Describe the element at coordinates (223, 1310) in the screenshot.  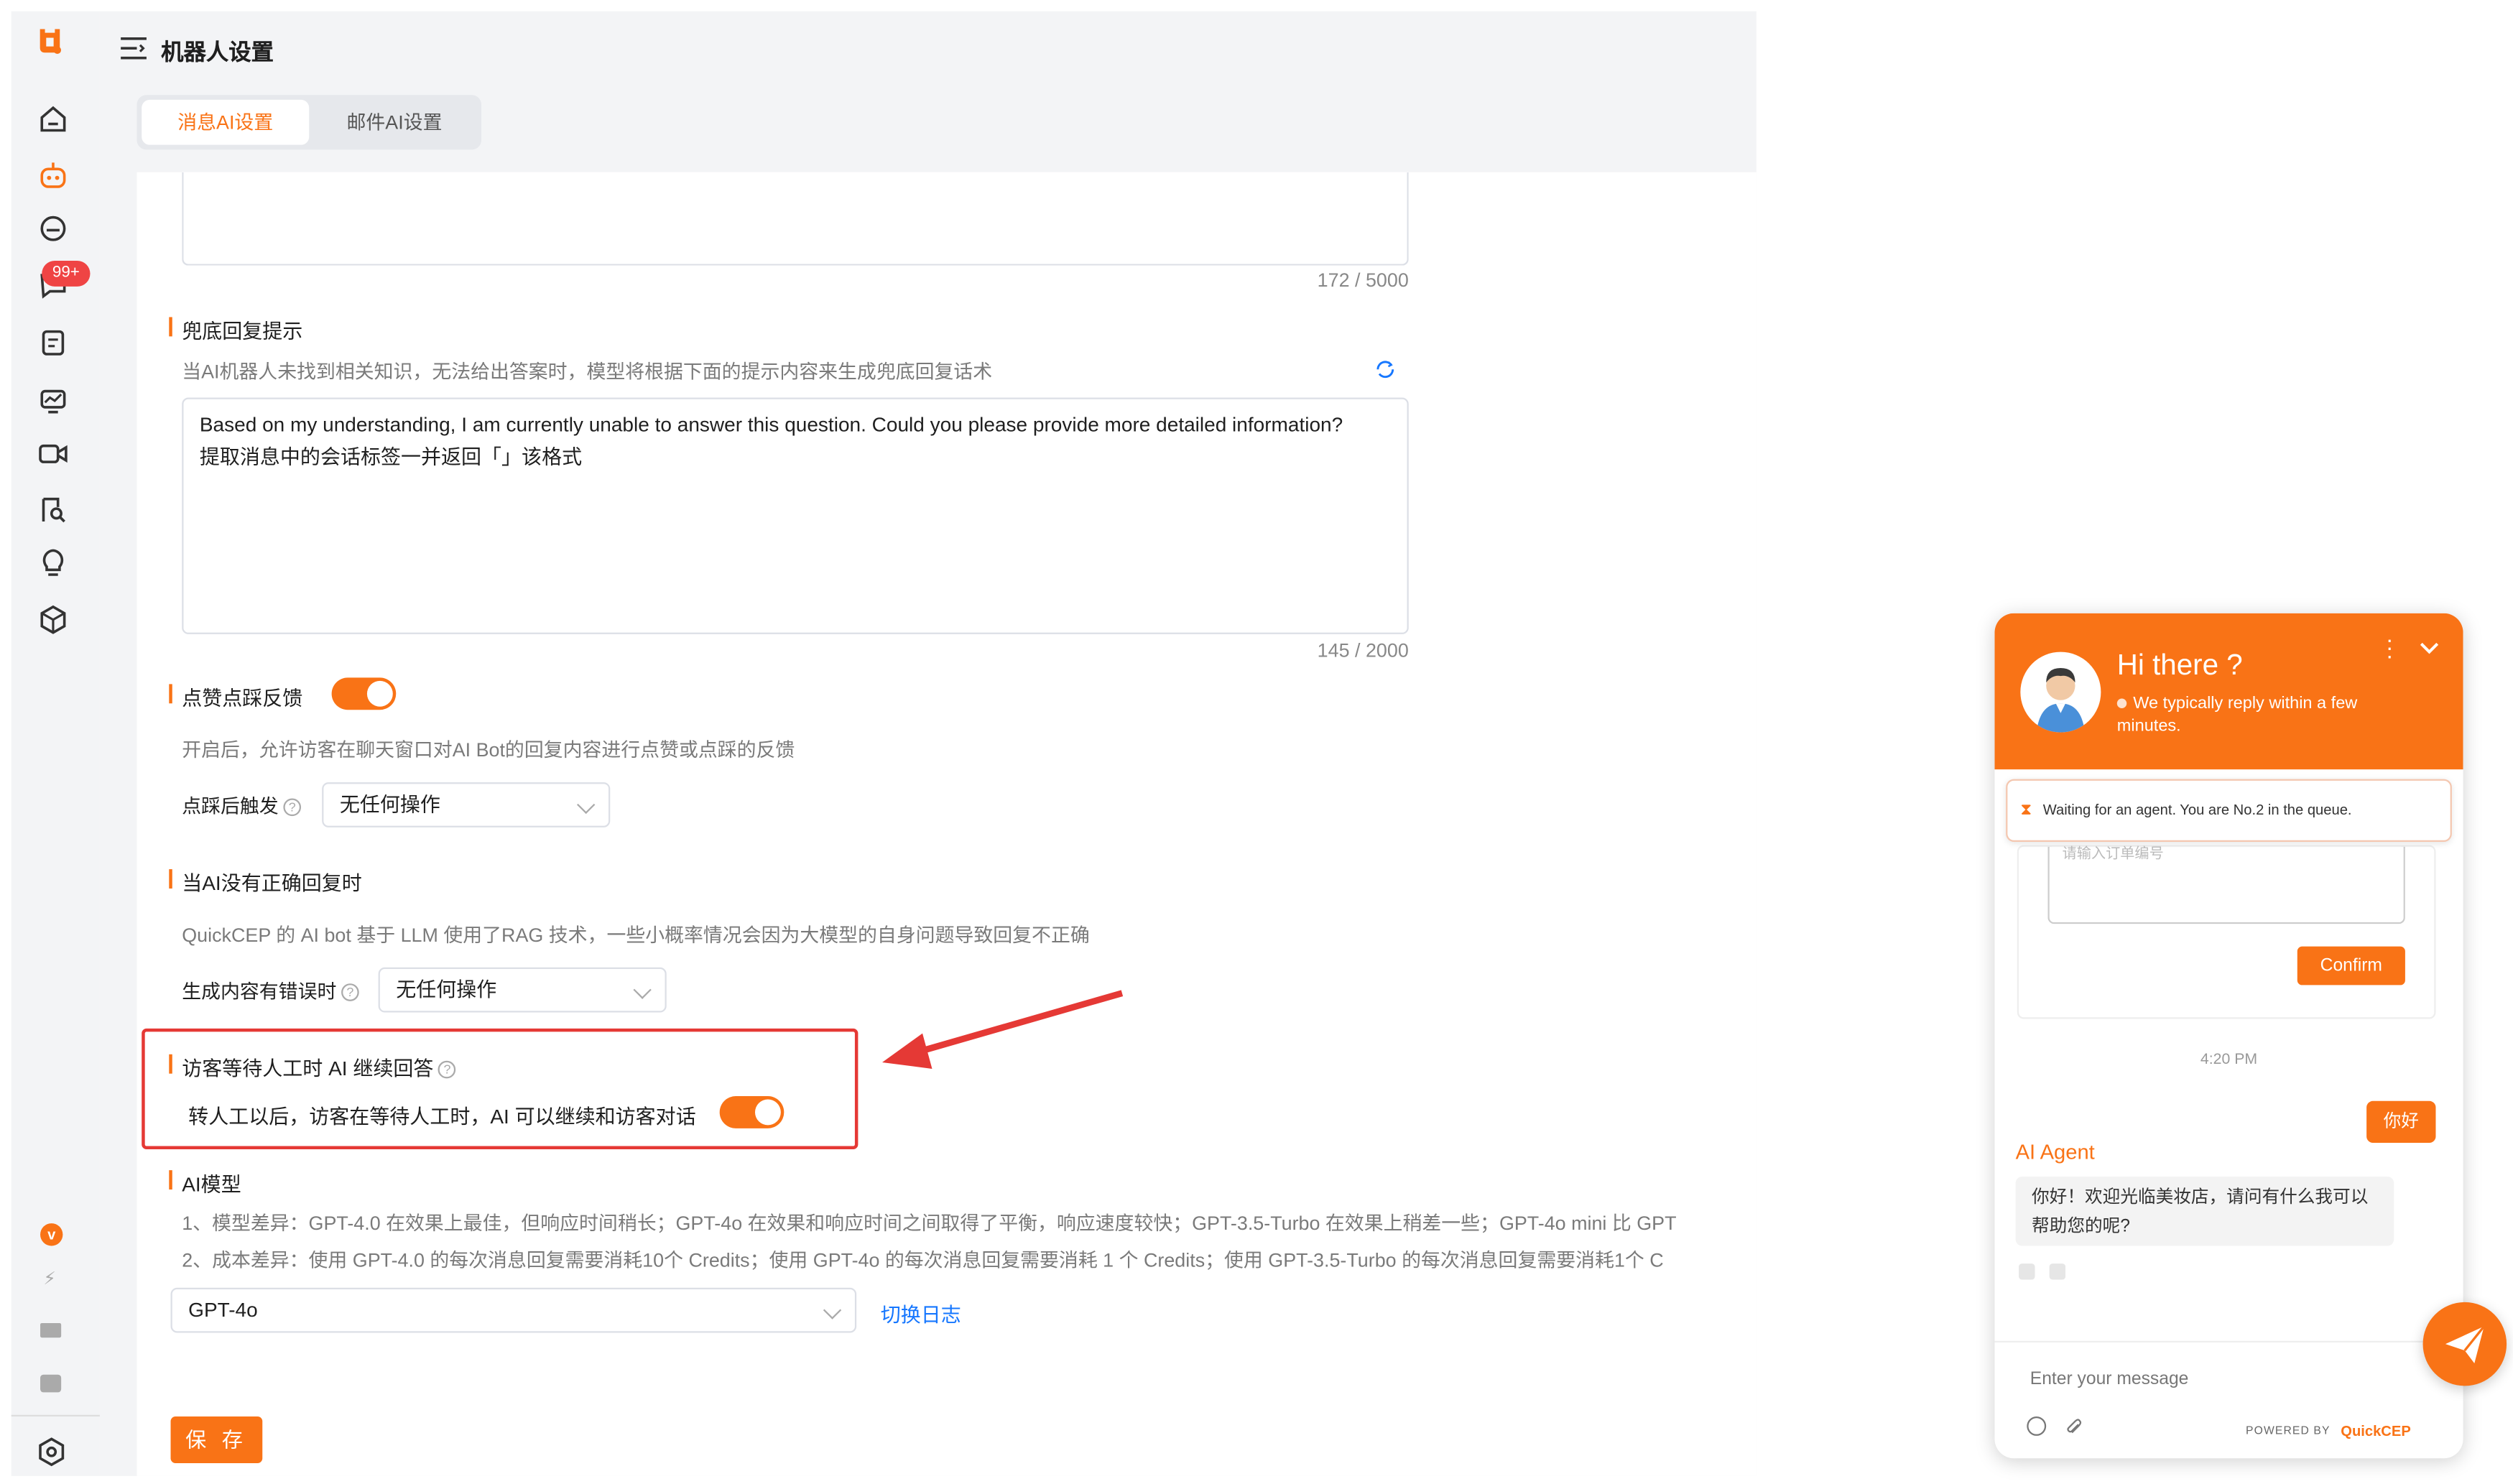
I see `model-select-value: GPT-4o` at that location.